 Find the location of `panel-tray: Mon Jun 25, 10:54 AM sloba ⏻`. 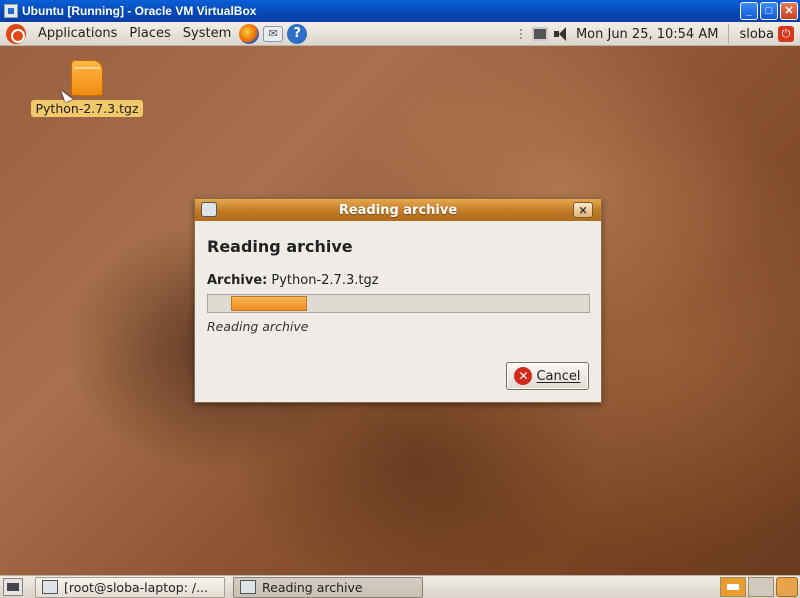

panel-tray: Mon Jun 25, 10:54 AM sloba ⏻ is located at coordinates (659, 34).